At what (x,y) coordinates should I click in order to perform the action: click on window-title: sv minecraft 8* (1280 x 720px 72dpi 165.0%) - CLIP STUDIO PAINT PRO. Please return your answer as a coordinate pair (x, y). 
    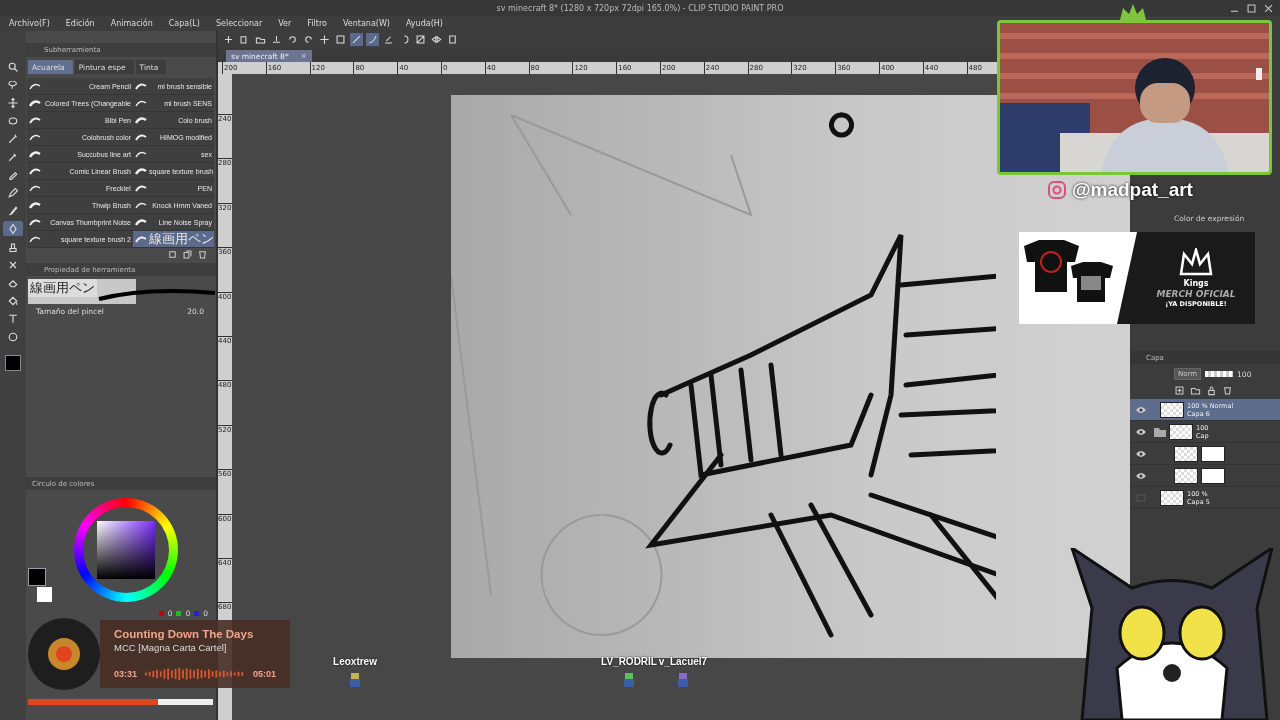
    Looking at the image, I should click on (640, 8).